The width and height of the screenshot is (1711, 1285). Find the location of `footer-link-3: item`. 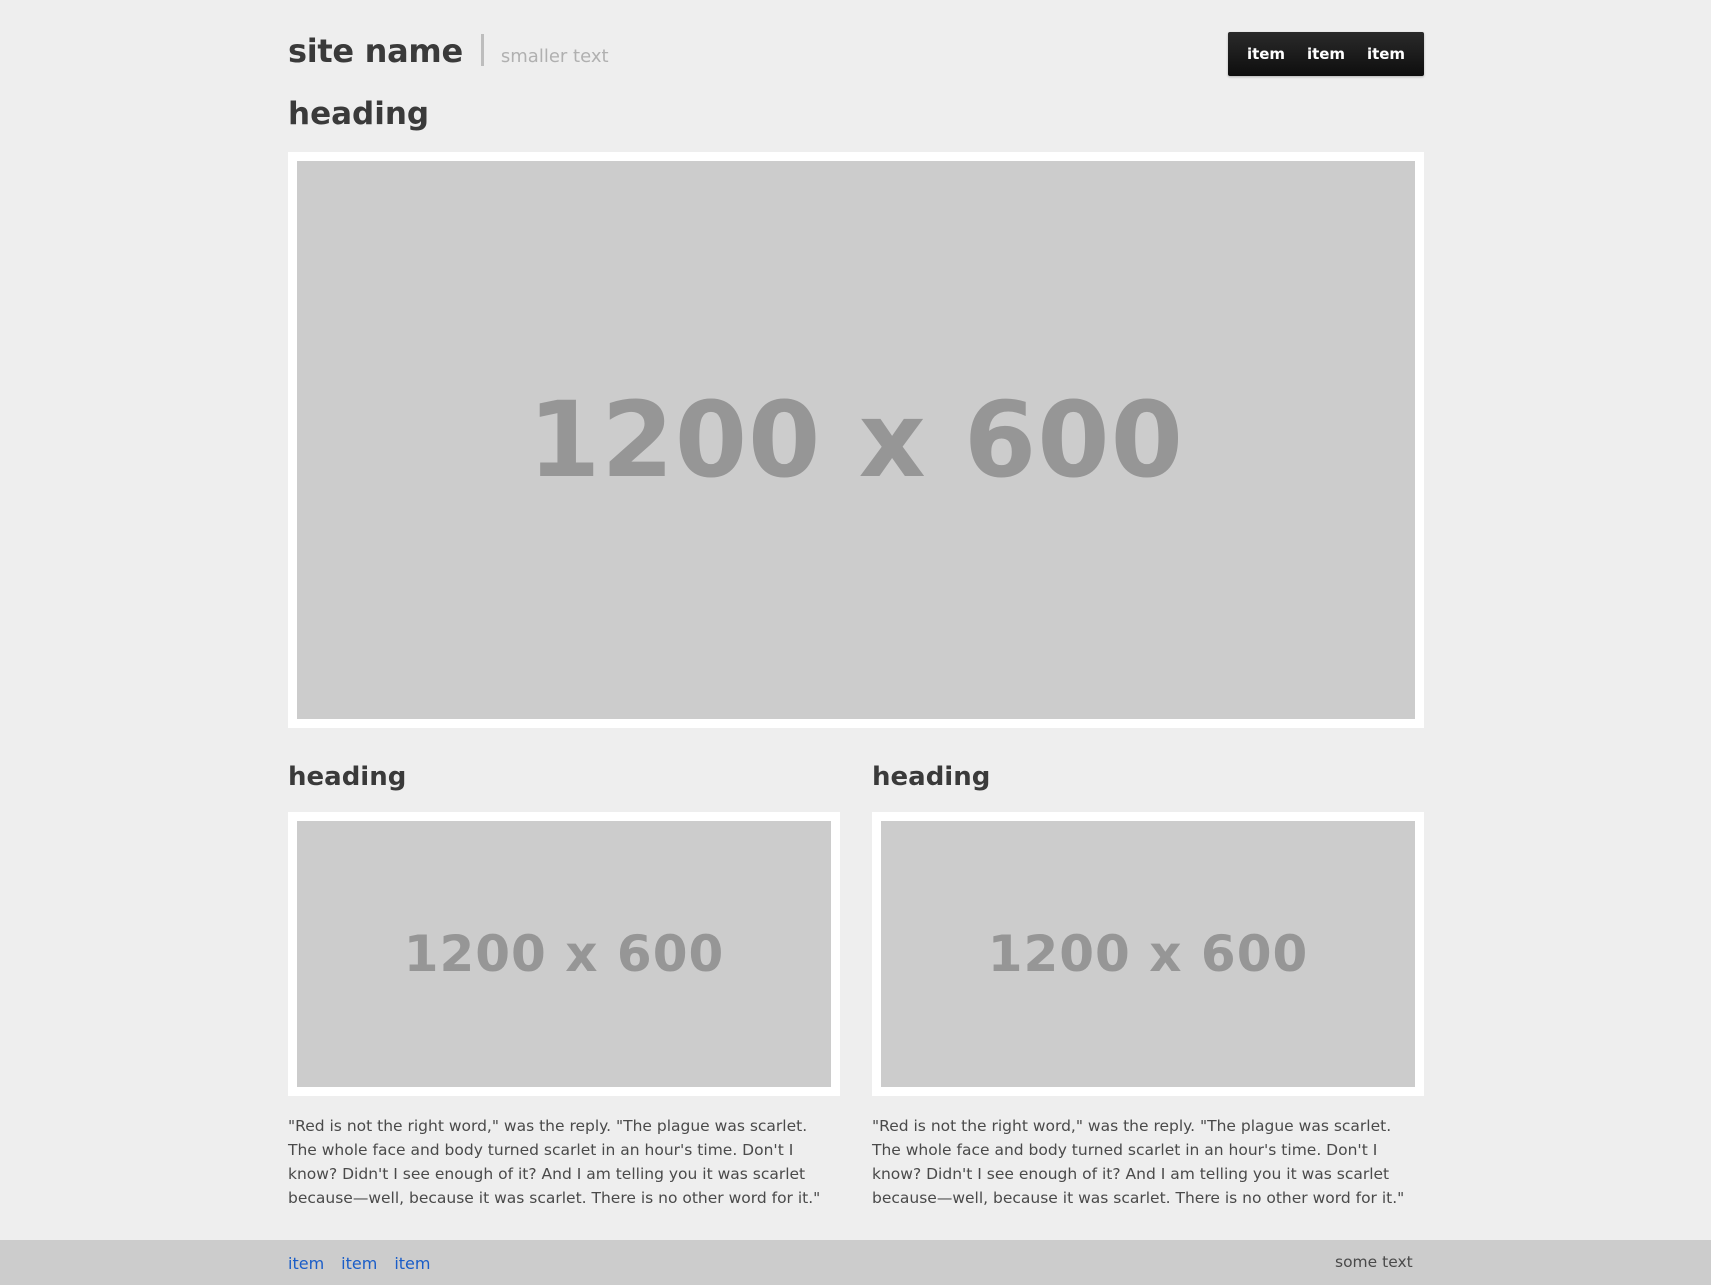

footer-link-3: item is located at coordinates (412, 1263).